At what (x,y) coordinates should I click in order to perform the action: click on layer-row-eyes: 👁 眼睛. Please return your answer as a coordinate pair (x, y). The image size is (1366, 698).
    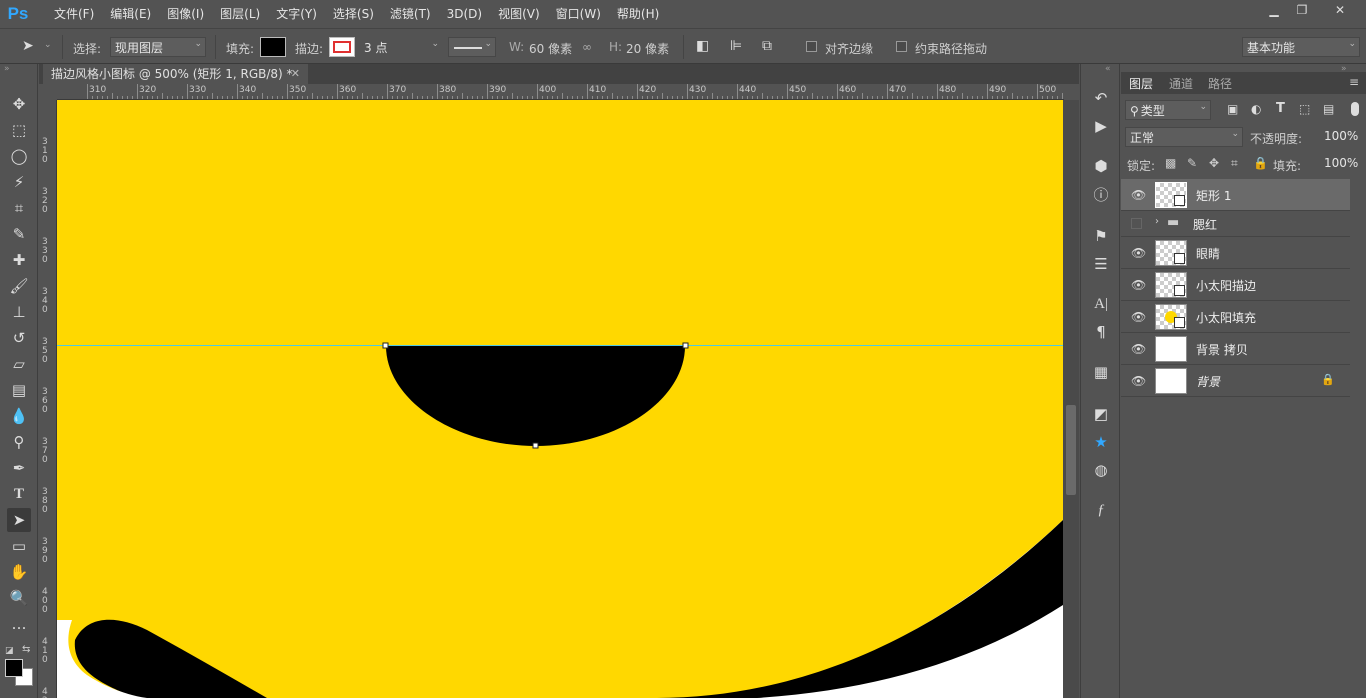
    Looking at the image, I should click on (1235, 253).